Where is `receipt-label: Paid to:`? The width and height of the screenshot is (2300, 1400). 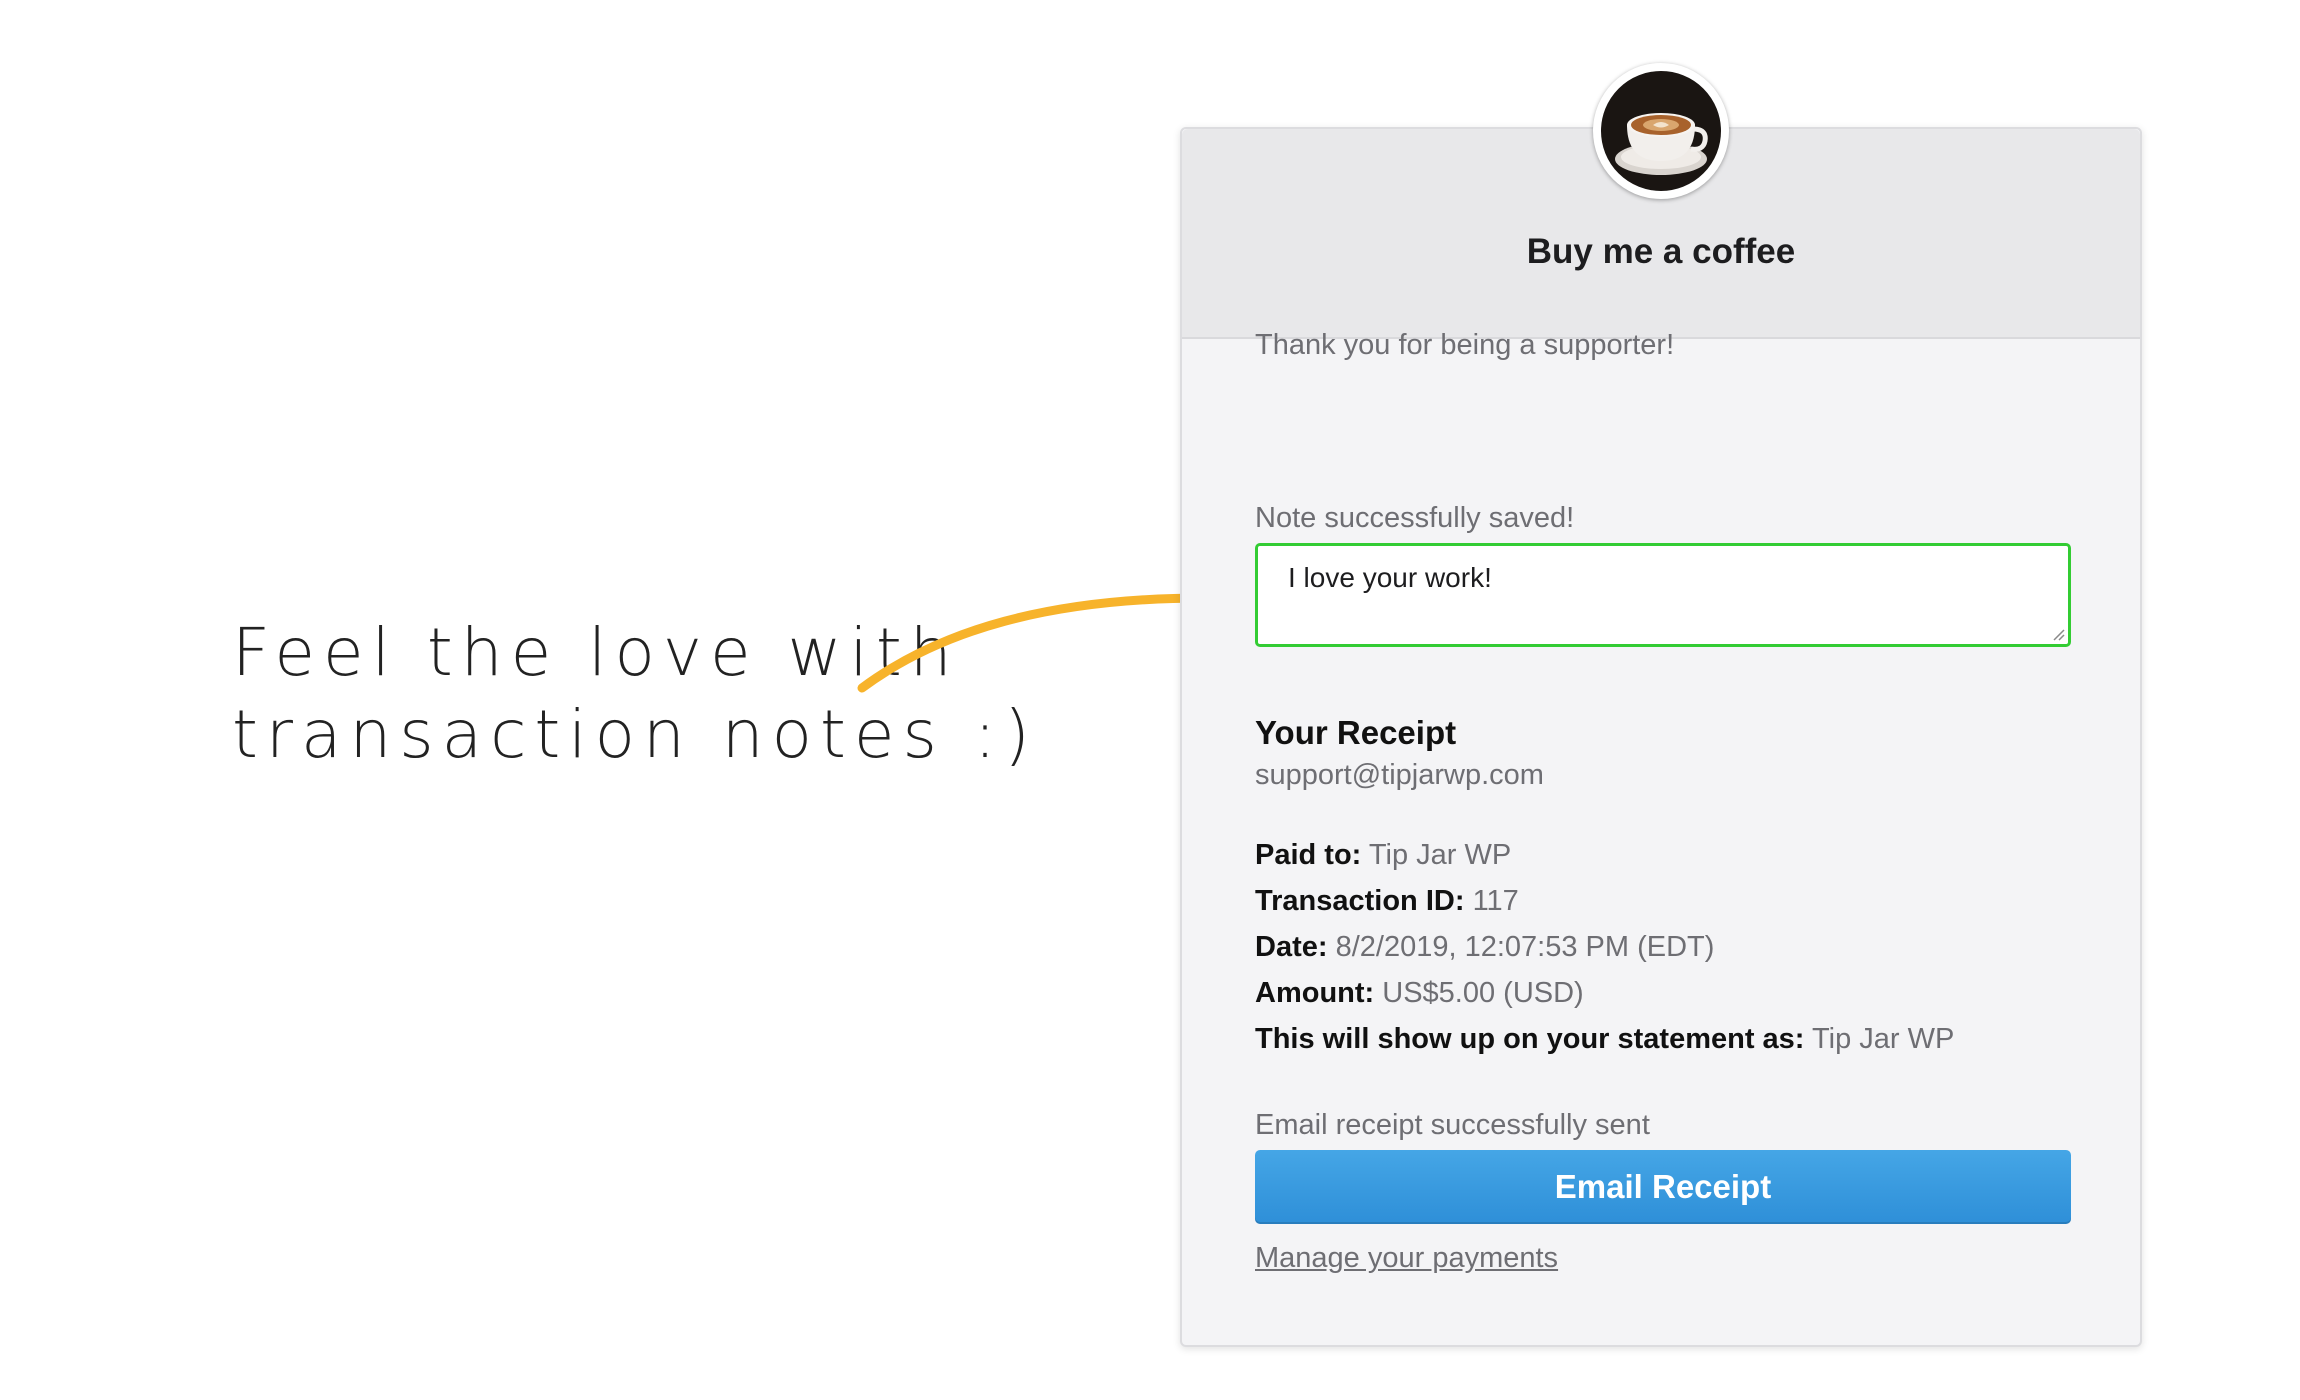 receipt-label: Paid to: is located at coordinates (1308, 855).